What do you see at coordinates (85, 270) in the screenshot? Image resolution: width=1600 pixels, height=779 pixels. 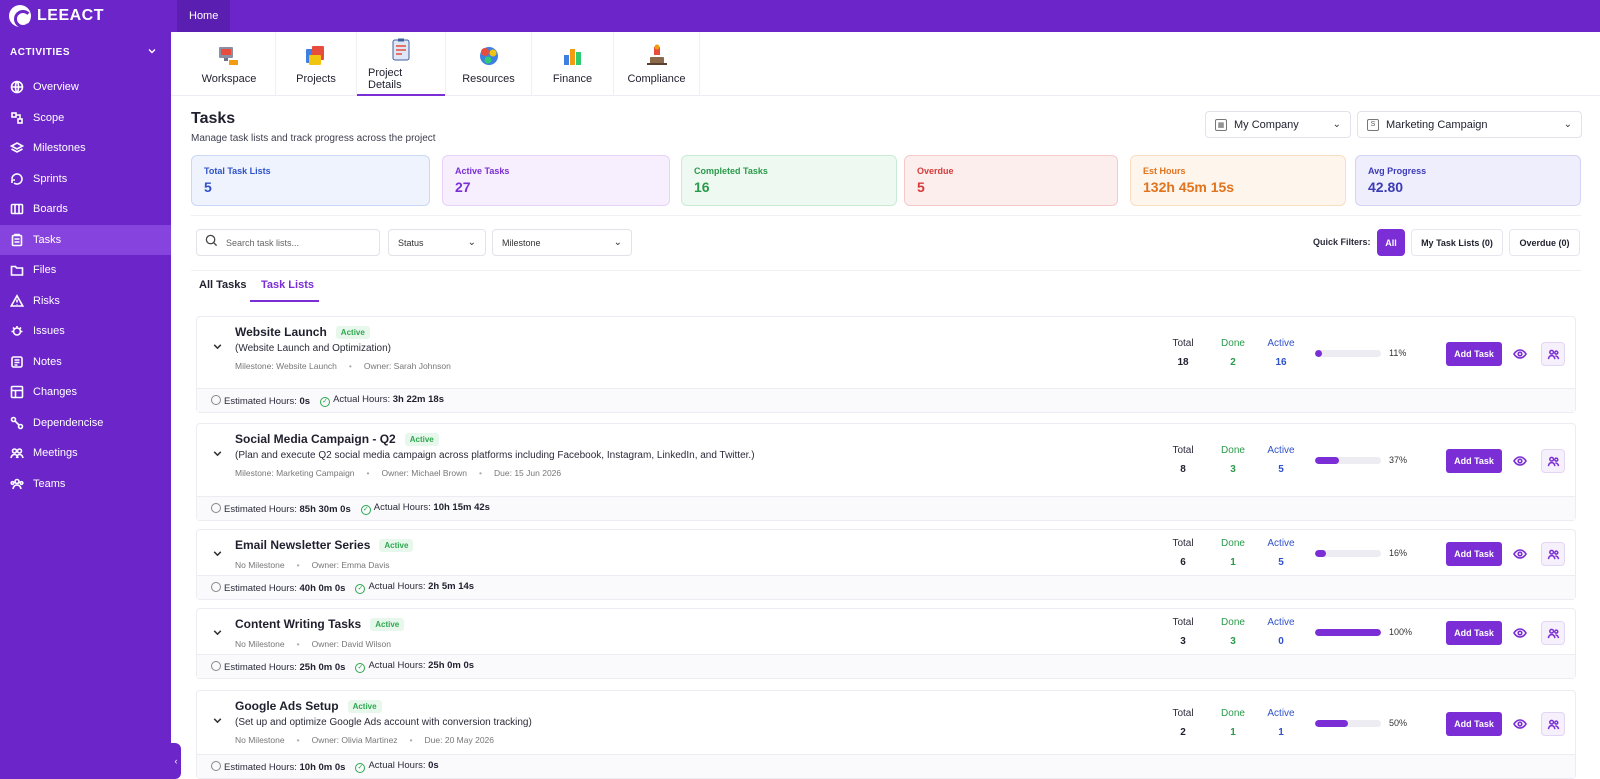 I see `sidebar-item-files: Files` at bounding box center [85, 270].